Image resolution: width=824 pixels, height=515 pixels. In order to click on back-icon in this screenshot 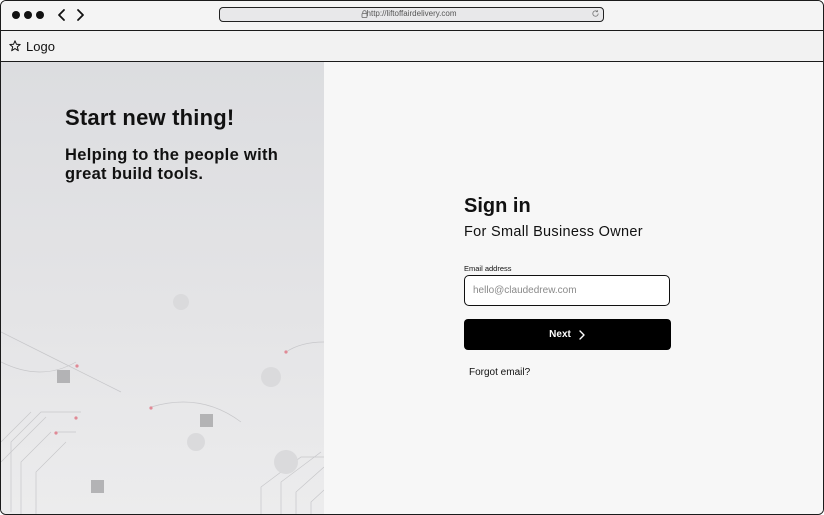, I will do `click(62, 15)`.